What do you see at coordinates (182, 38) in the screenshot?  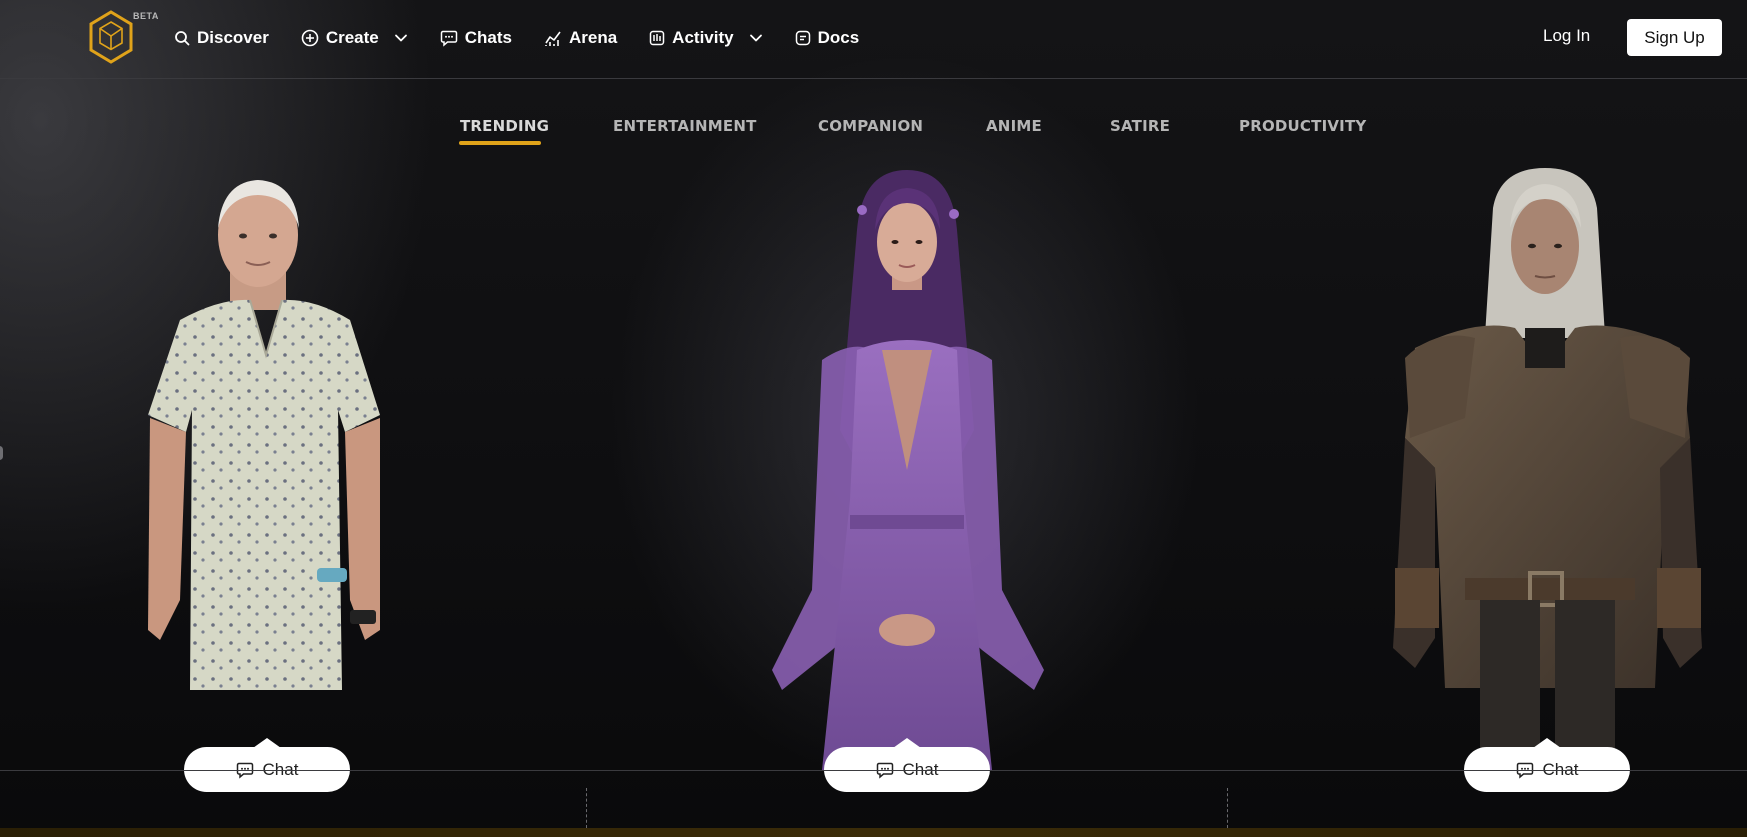 I see `search-icon` at bounding box center [182, 38].